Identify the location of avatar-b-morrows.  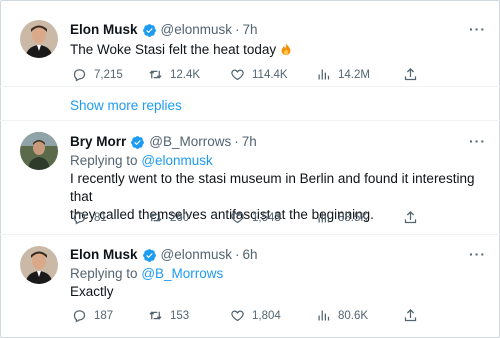
(39, 151).